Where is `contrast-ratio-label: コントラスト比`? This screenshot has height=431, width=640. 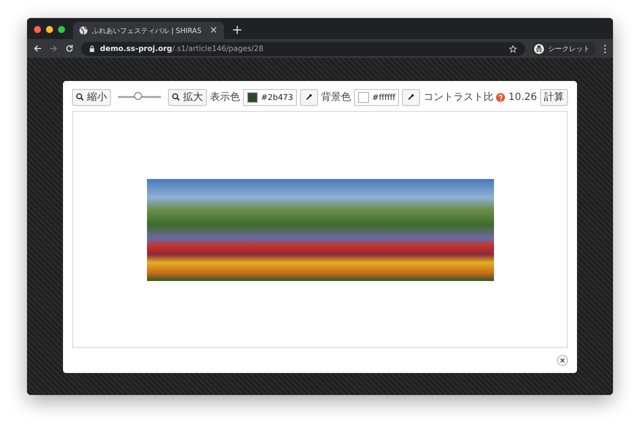
contrast-ratio-label: コントラスト比 is located at coordinates (458, 97).